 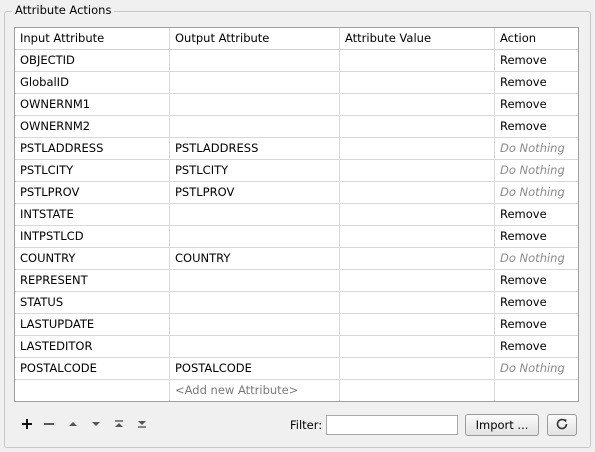 I want to click on table-row: INTSTATE Remove, so click(x=296, y=215).